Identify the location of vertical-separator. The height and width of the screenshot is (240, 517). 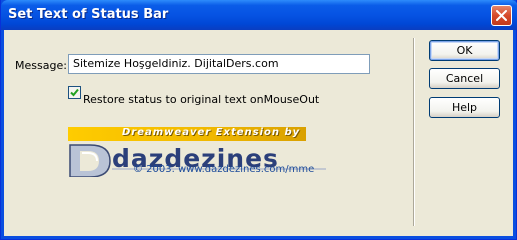
(414, 132).